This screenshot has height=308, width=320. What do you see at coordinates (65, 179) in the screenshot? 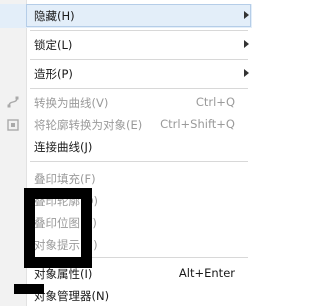
I see `menu-item-overprint-fill-label: 叠印填充(F)` at bounding box center [65, 179].